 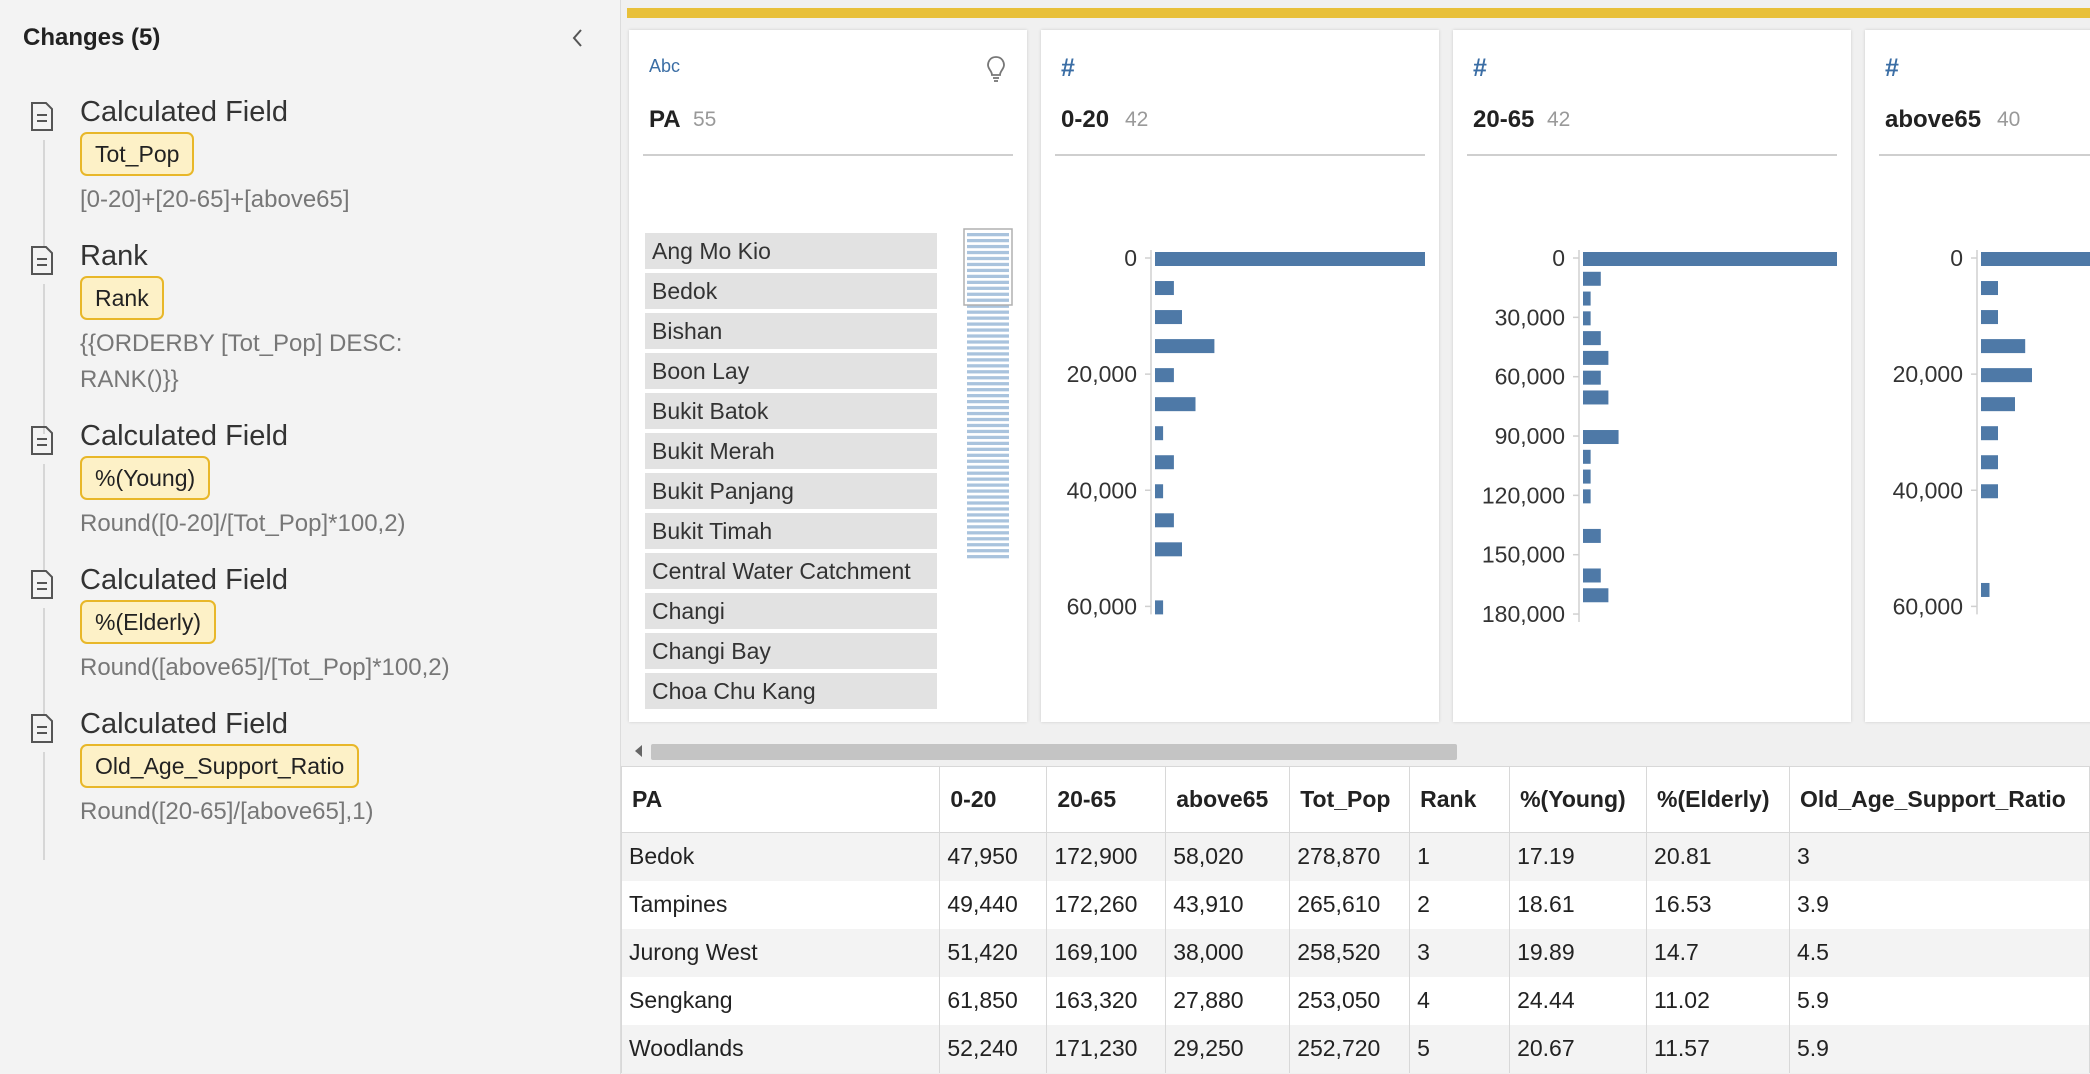 I want to click on collapse-panel-button, so click(x=578, y=38).